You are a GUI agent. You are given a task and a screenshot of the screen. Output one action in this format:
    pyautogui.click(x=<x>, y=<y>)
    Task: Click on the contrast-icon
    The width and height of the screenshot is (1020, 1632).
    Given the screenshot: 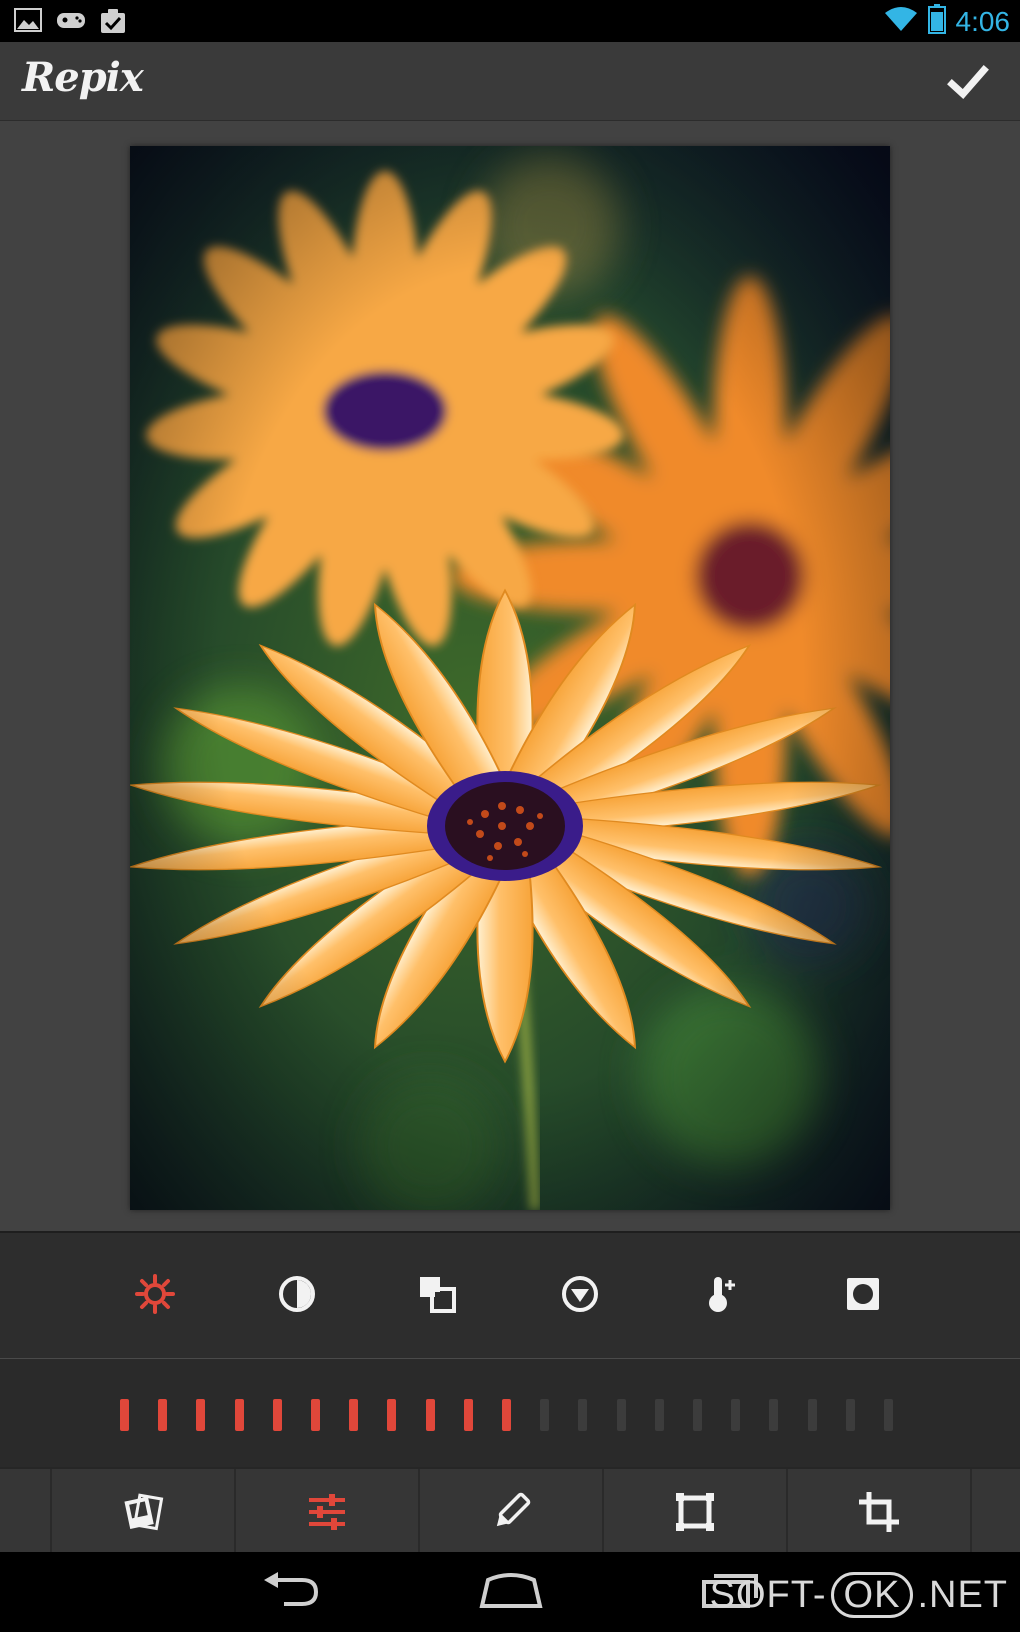 What is the action you would take?
    pyautogui.click(x=297, y=1294)
    